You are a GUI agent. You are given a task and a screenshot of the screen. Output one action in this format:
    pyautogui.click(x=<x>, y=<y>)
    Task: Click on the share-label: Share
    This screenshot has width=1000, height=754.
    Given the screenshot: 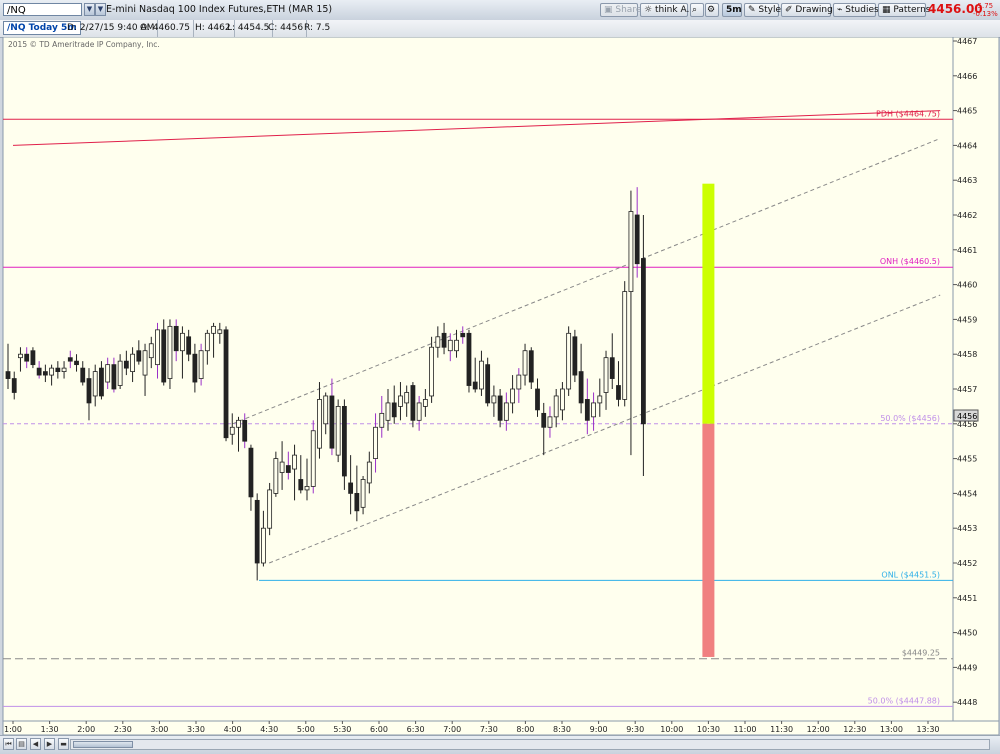 What is the action you would take?
    pyautogui.click(x=628, y=10)
    